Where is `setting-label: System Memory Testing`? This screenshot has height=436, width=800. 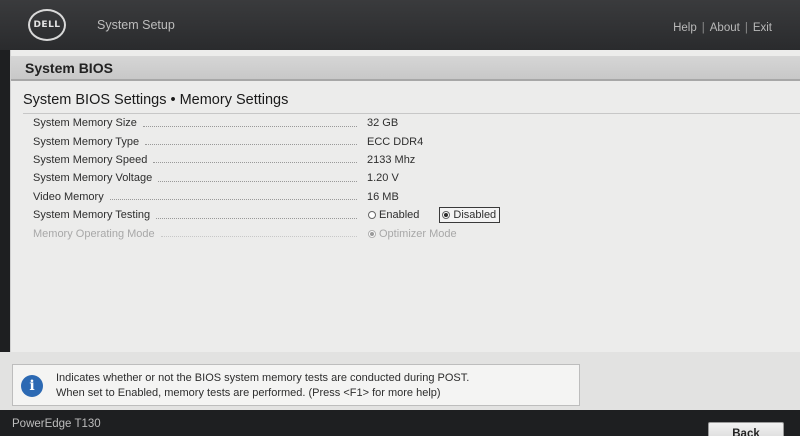
setting-label: System Memory Testing is located at coordinates (198, 215).